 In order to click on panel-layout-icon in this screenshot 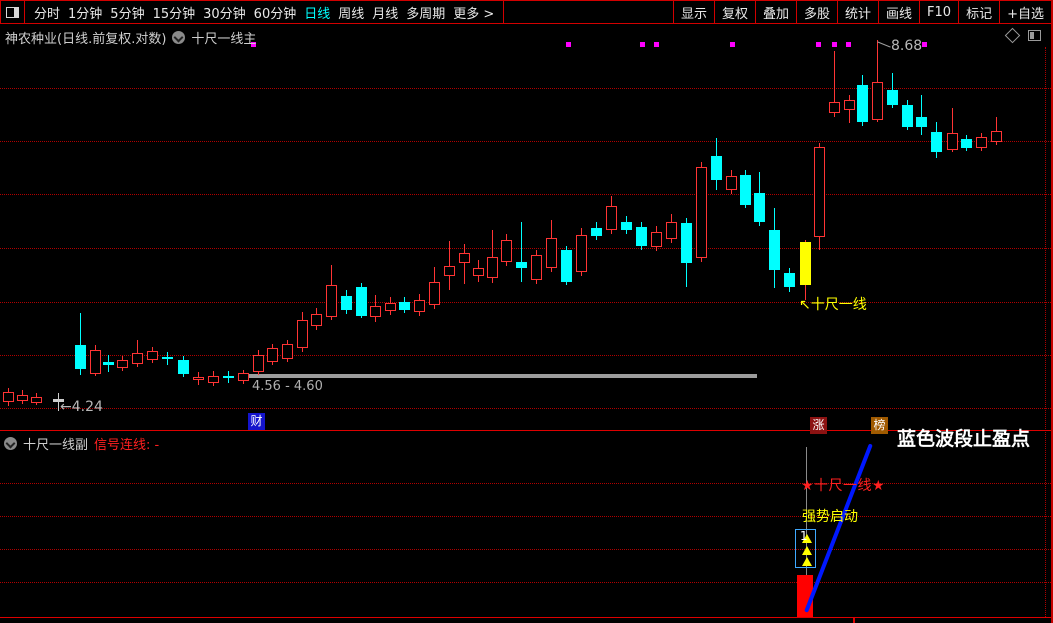, I will do `click(1034, 35)`.